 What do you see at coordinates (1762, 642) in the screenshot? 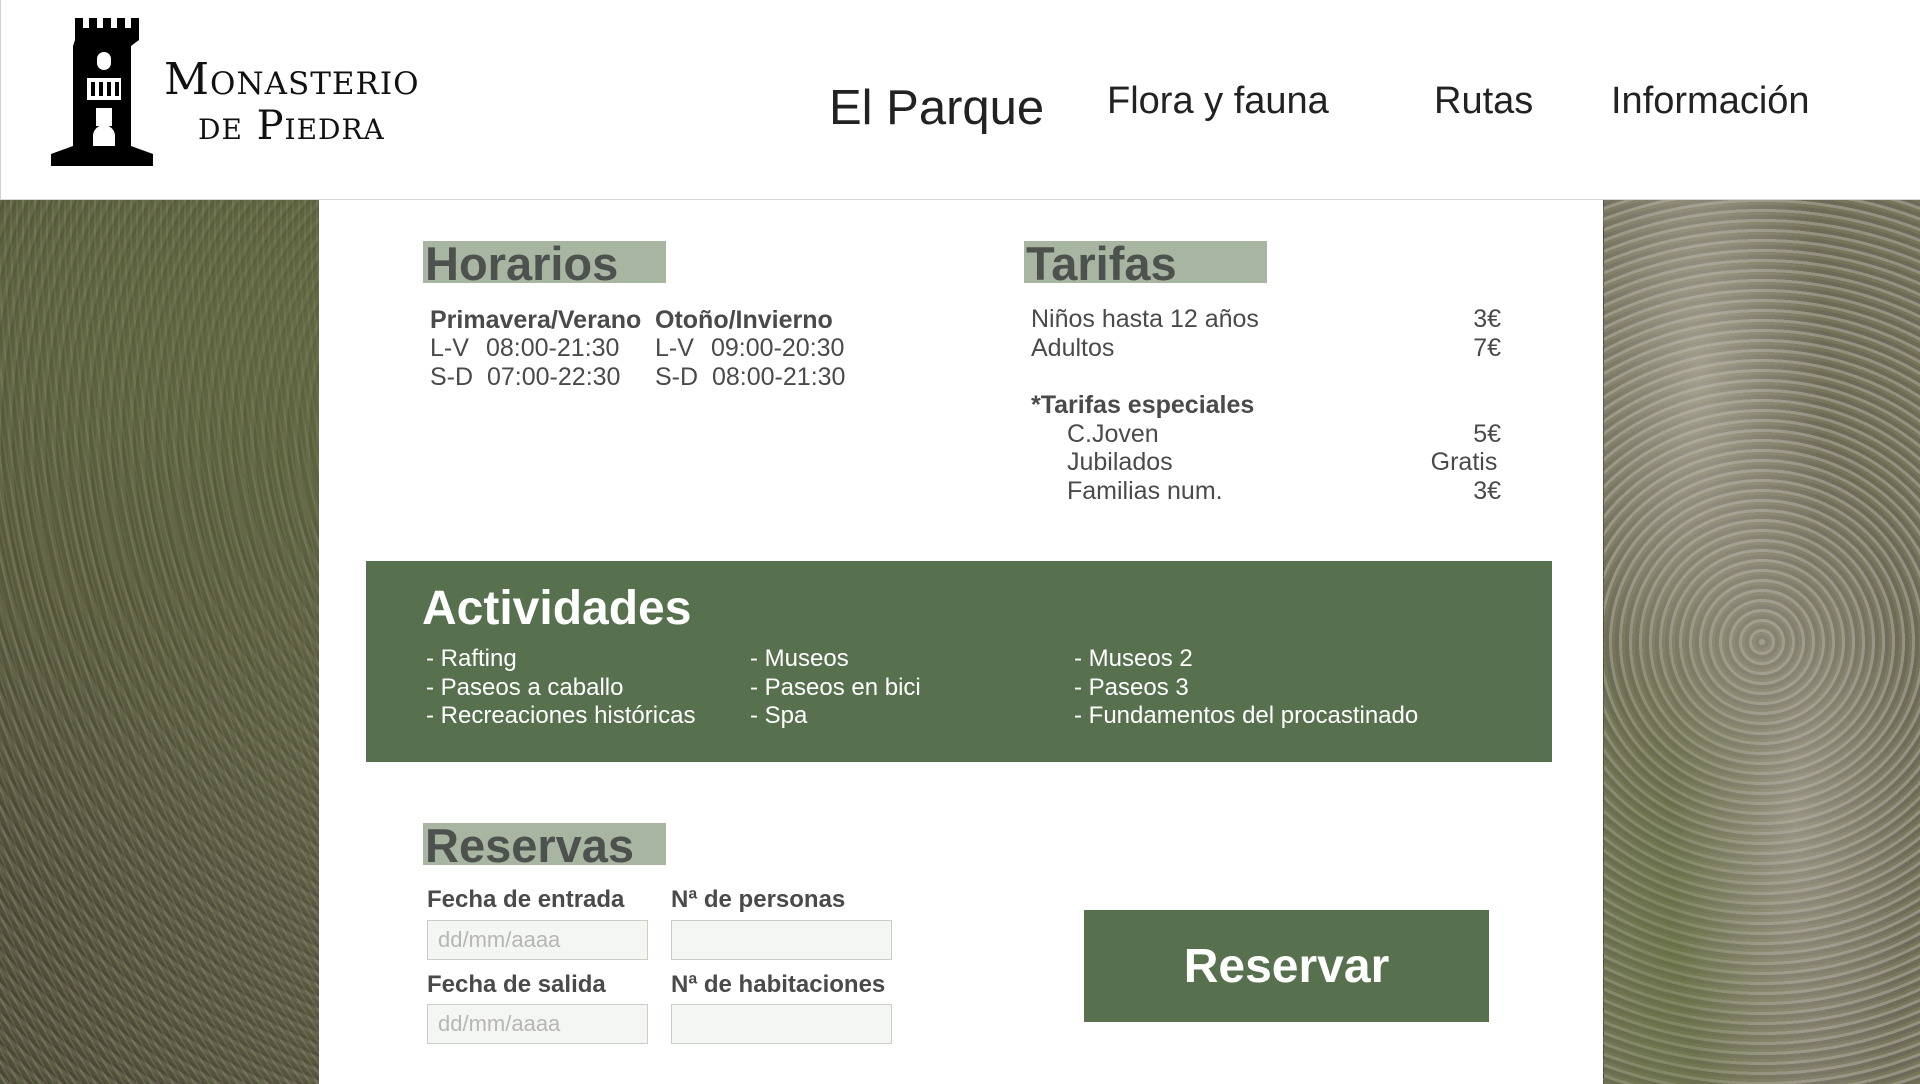
I see `rock-background-right` at bounding box center [1762, 642].